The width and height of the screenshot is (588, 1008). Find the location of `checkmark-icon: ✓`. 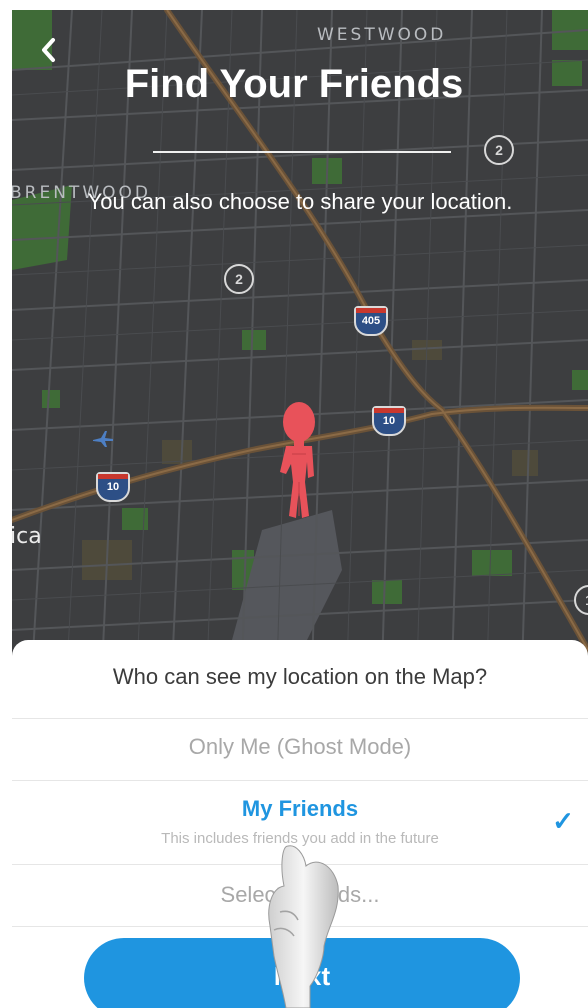

checkmark-icon: ✓ is located at coordinates (563, 821).